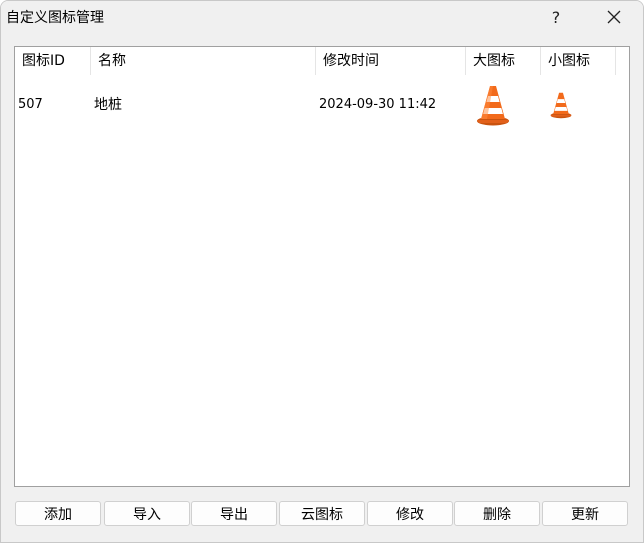 The image size is (644, 543). Describe the element at coordinates (503, 61) in the screenshot. I see `column-header-large-icon: 大图标` at that location.